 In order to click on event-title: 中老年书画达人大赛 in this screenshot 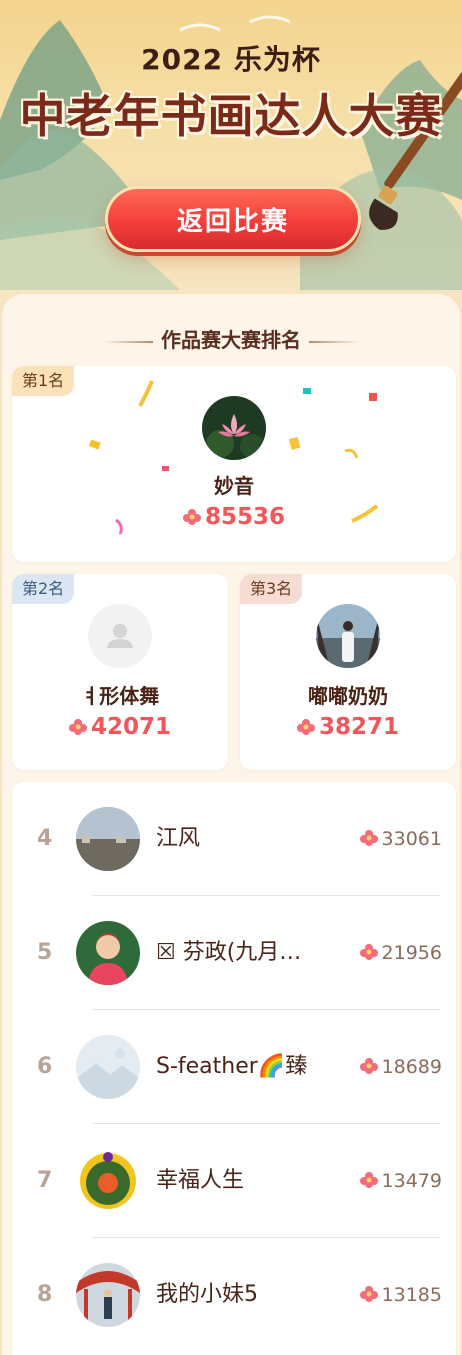, I will do `click(231, 116)`.